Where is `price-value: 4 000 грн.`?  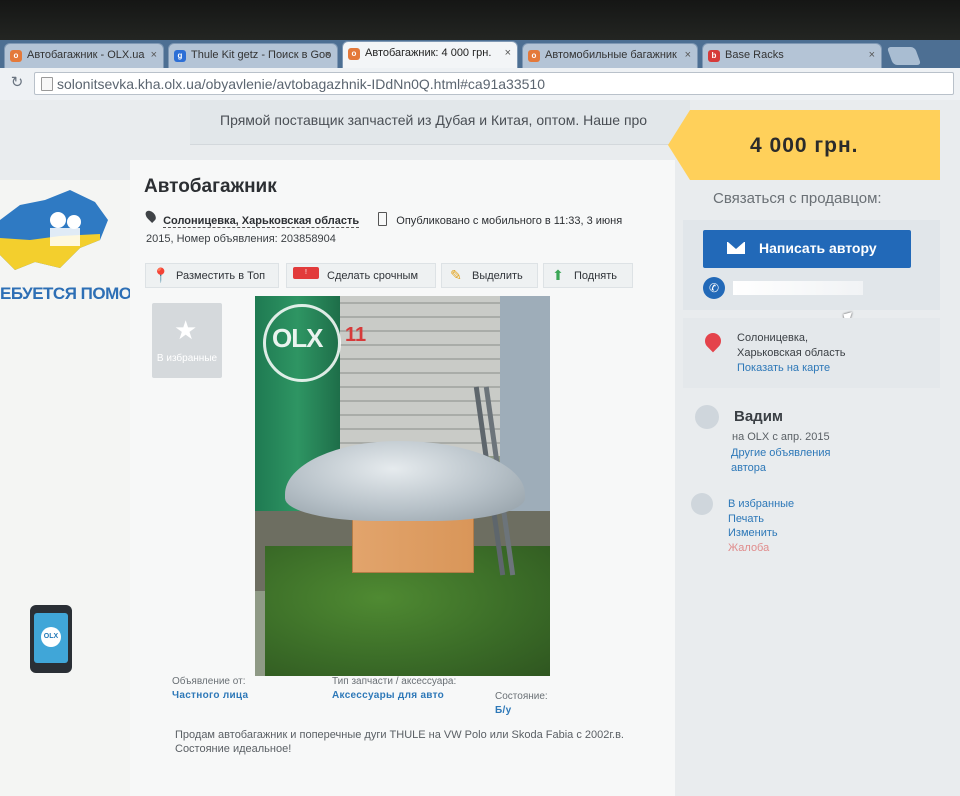
price-value: 4 000 грн. is located at coordinates (804, 145).